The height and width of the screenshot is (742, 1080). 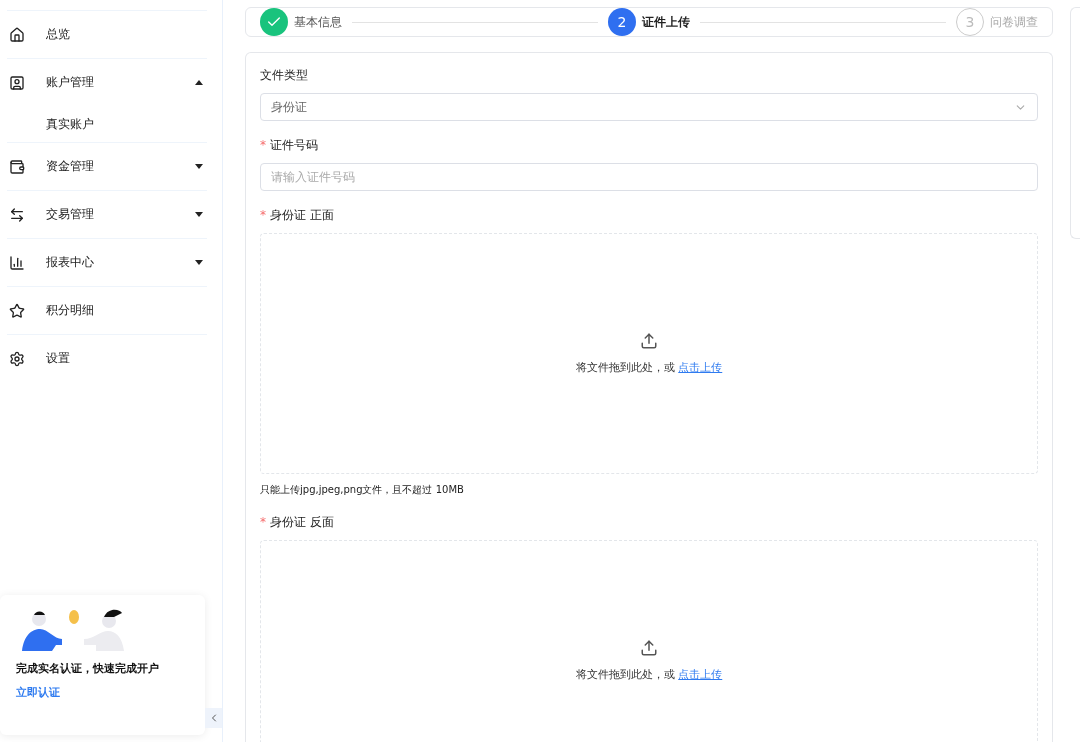 I want to click on menu-label: 资金管理, so click(x=70, y=166).